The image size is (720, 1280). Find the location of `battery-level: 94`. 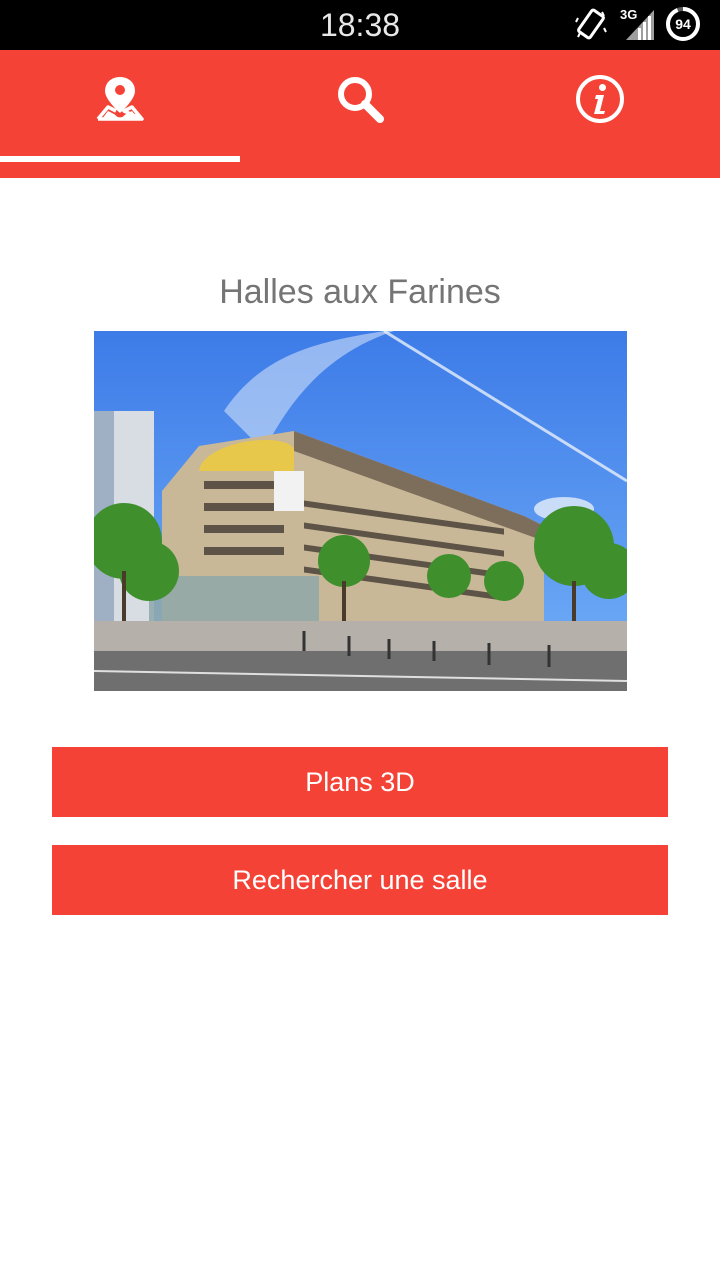

battery-level: 94 is located at coordinates (683, 24).